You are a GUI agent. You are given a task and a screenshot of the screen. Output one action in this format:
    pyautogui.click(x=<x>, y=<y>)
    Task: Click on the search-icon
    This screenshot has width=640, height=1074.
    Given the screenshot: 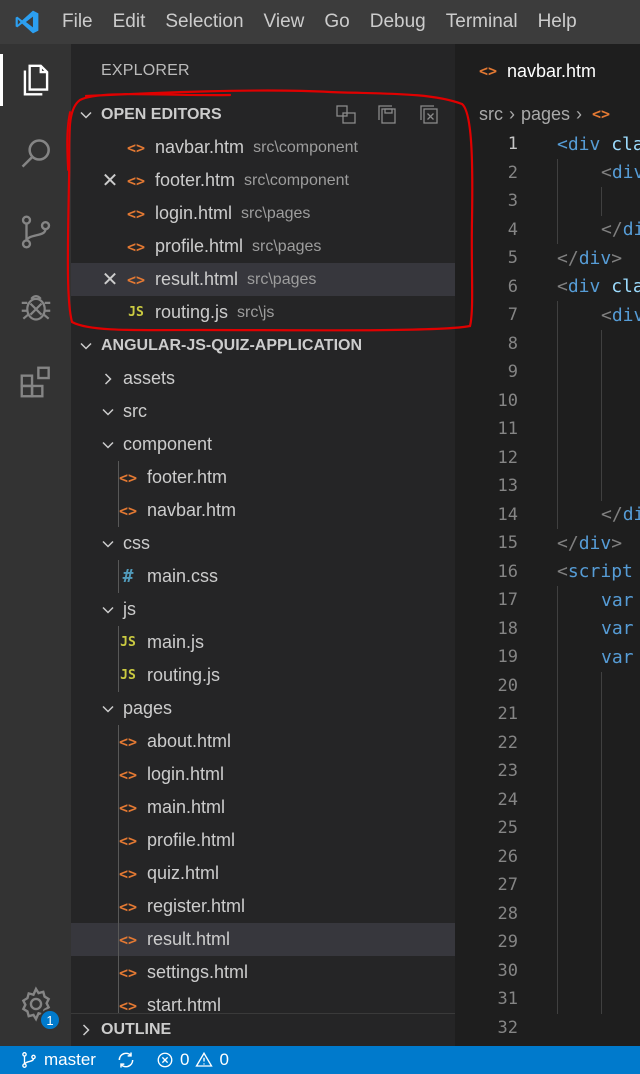 What is the action you would take?
    pyautogui.click(x=35, y=154)
    